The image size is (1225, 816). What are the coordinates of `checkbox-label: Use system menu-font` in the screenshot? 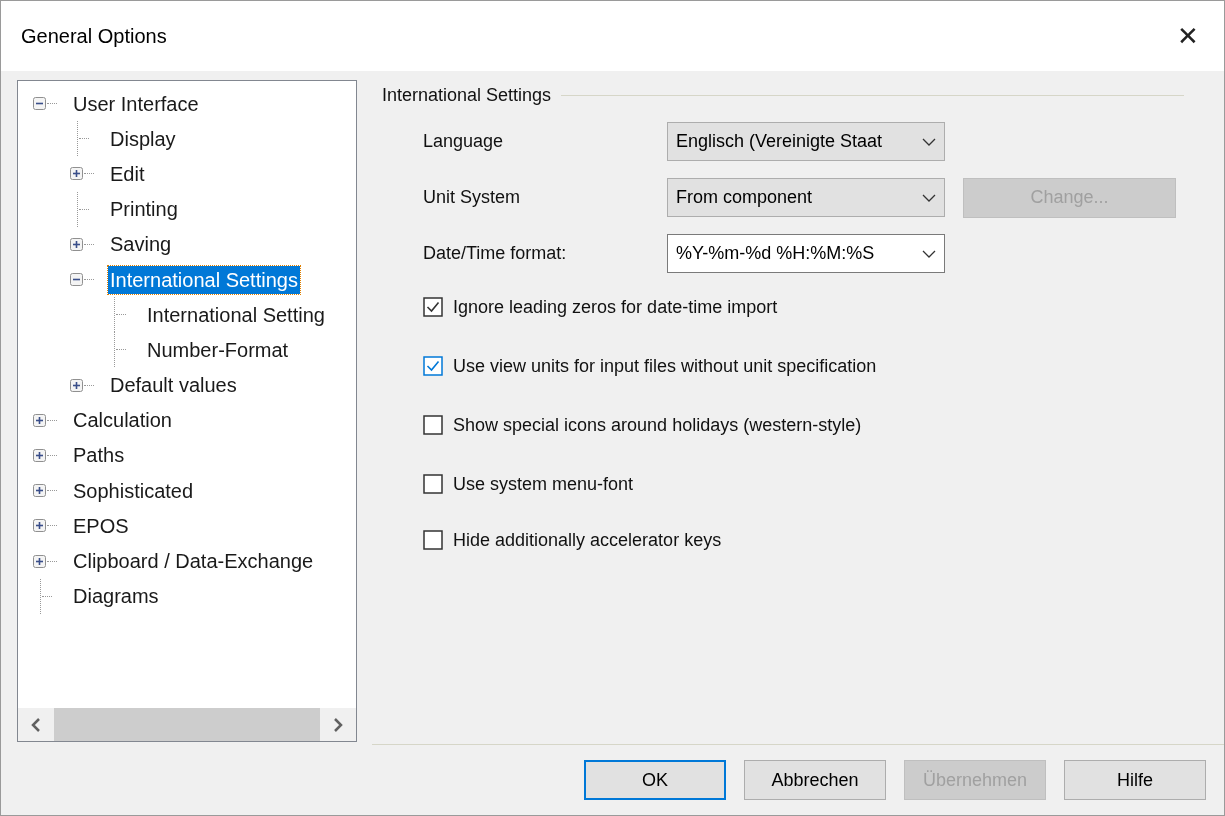 It's located at (543, 484).